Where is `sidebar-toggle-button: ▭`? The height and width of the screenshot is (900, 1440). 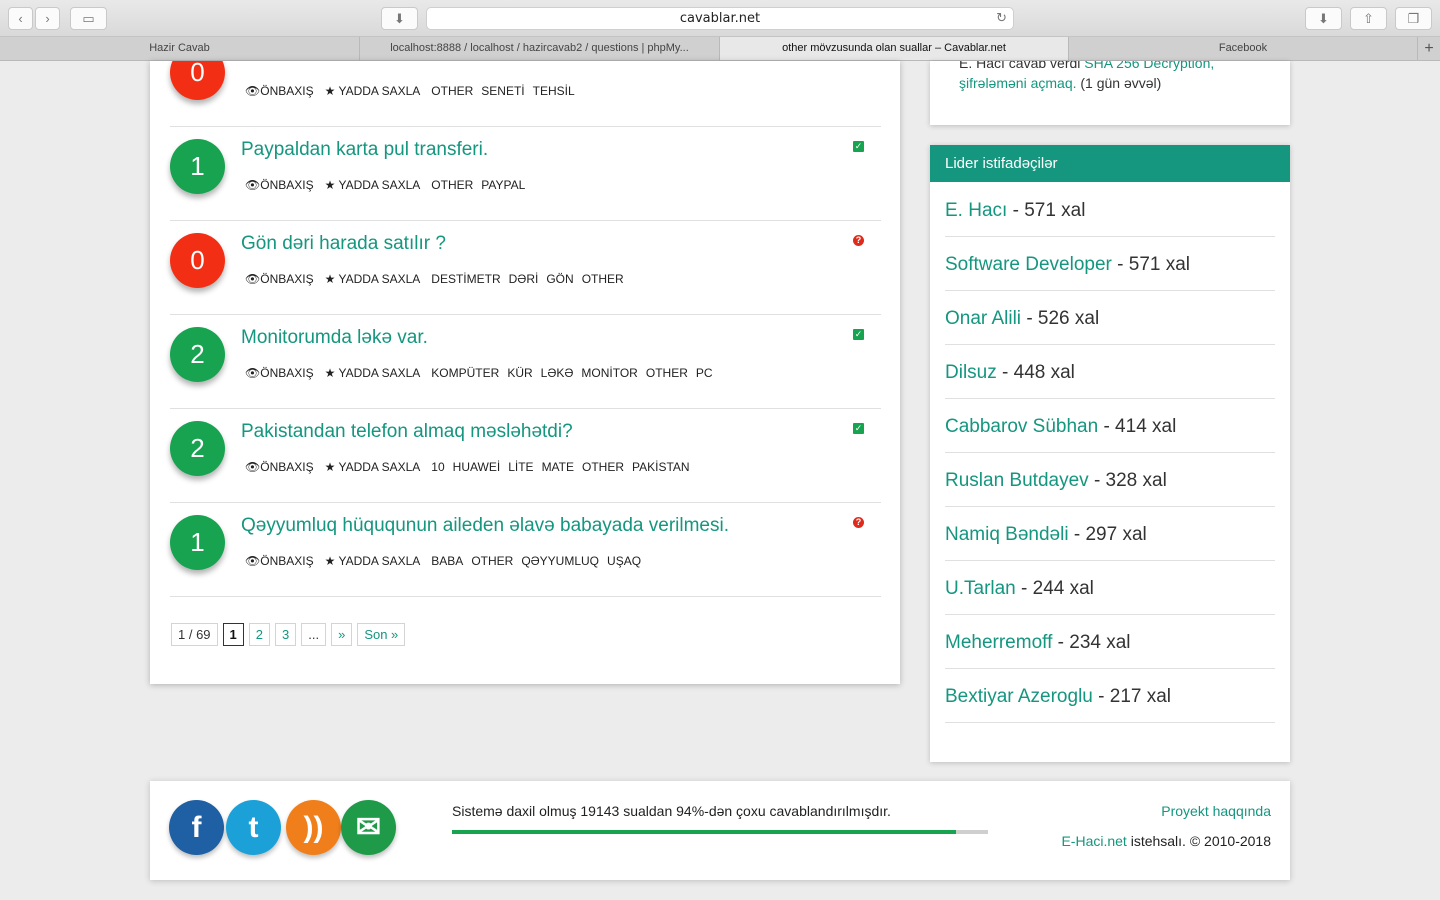
sidebar-toggle-button: ▭ is located at coordinates (88, 18).